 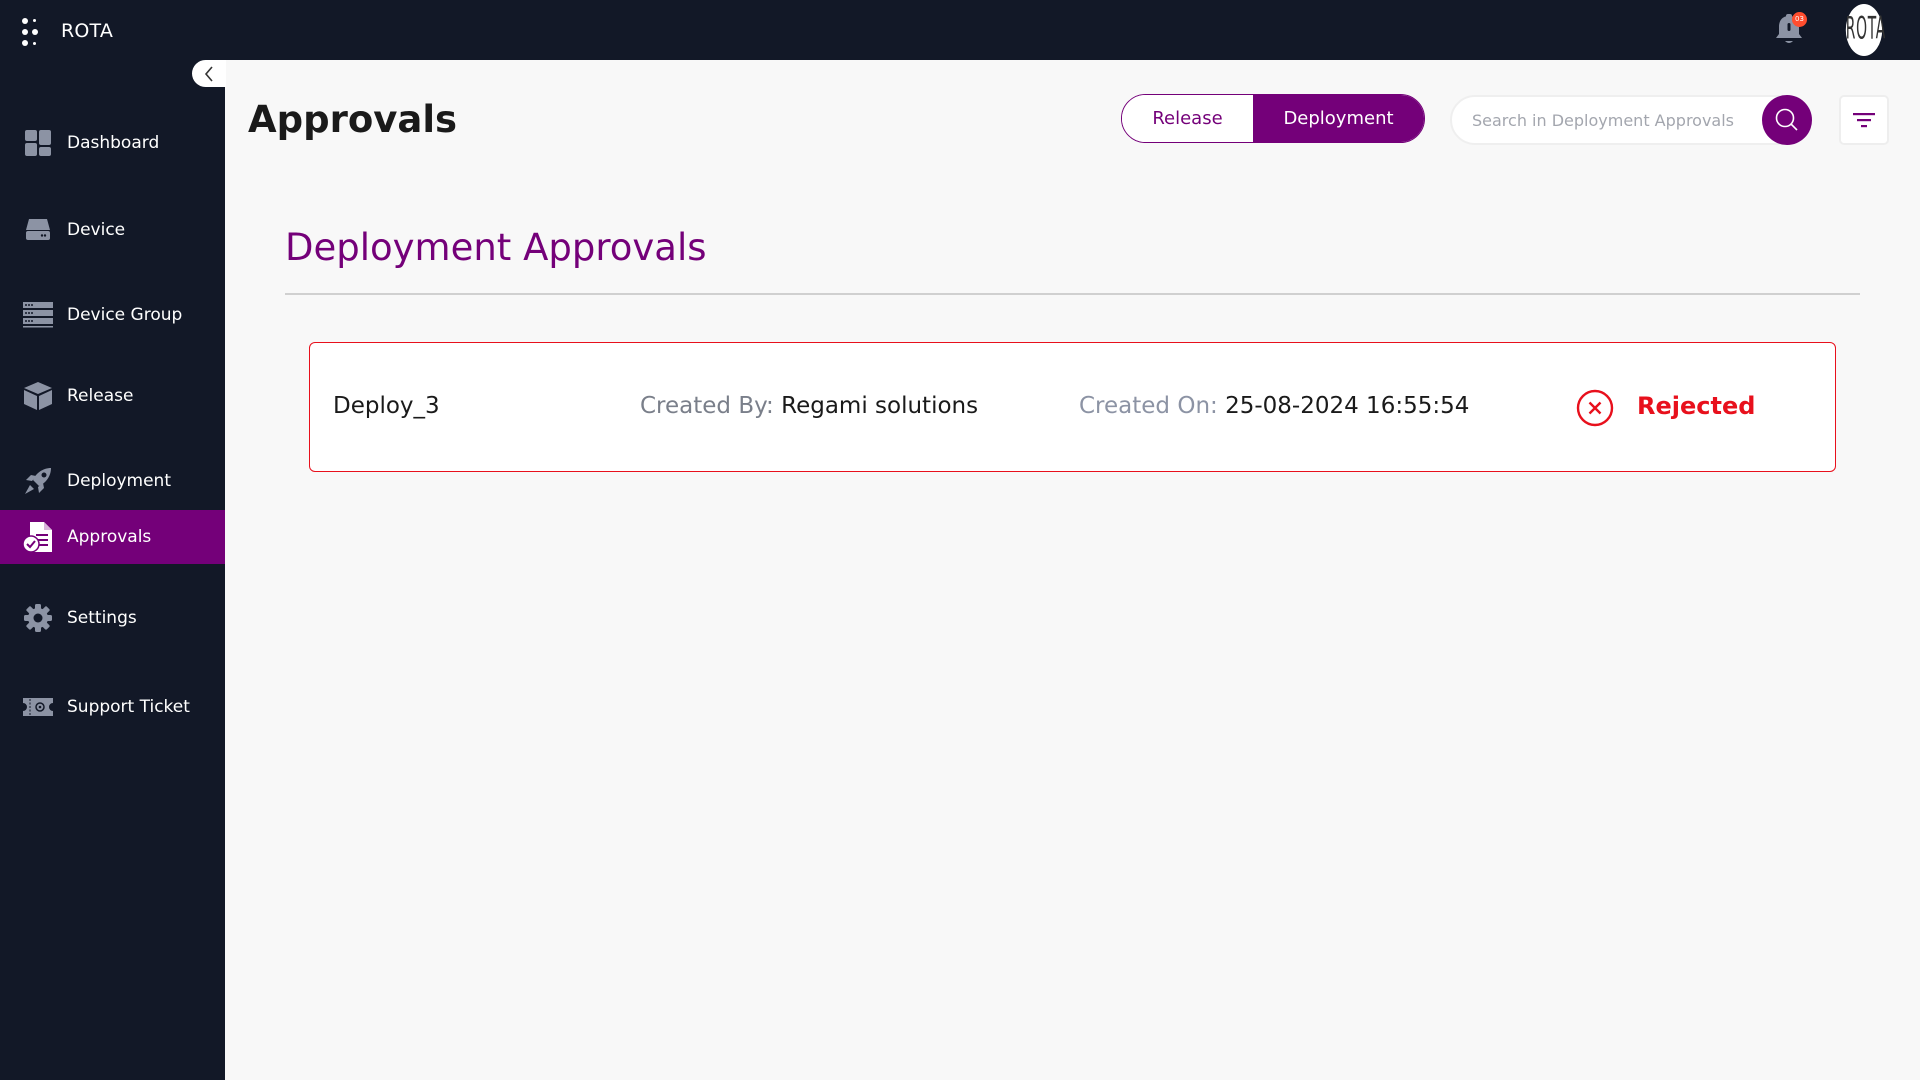 I want to click on sidebar-item-label: Approvals, so click(x=109, y=537).